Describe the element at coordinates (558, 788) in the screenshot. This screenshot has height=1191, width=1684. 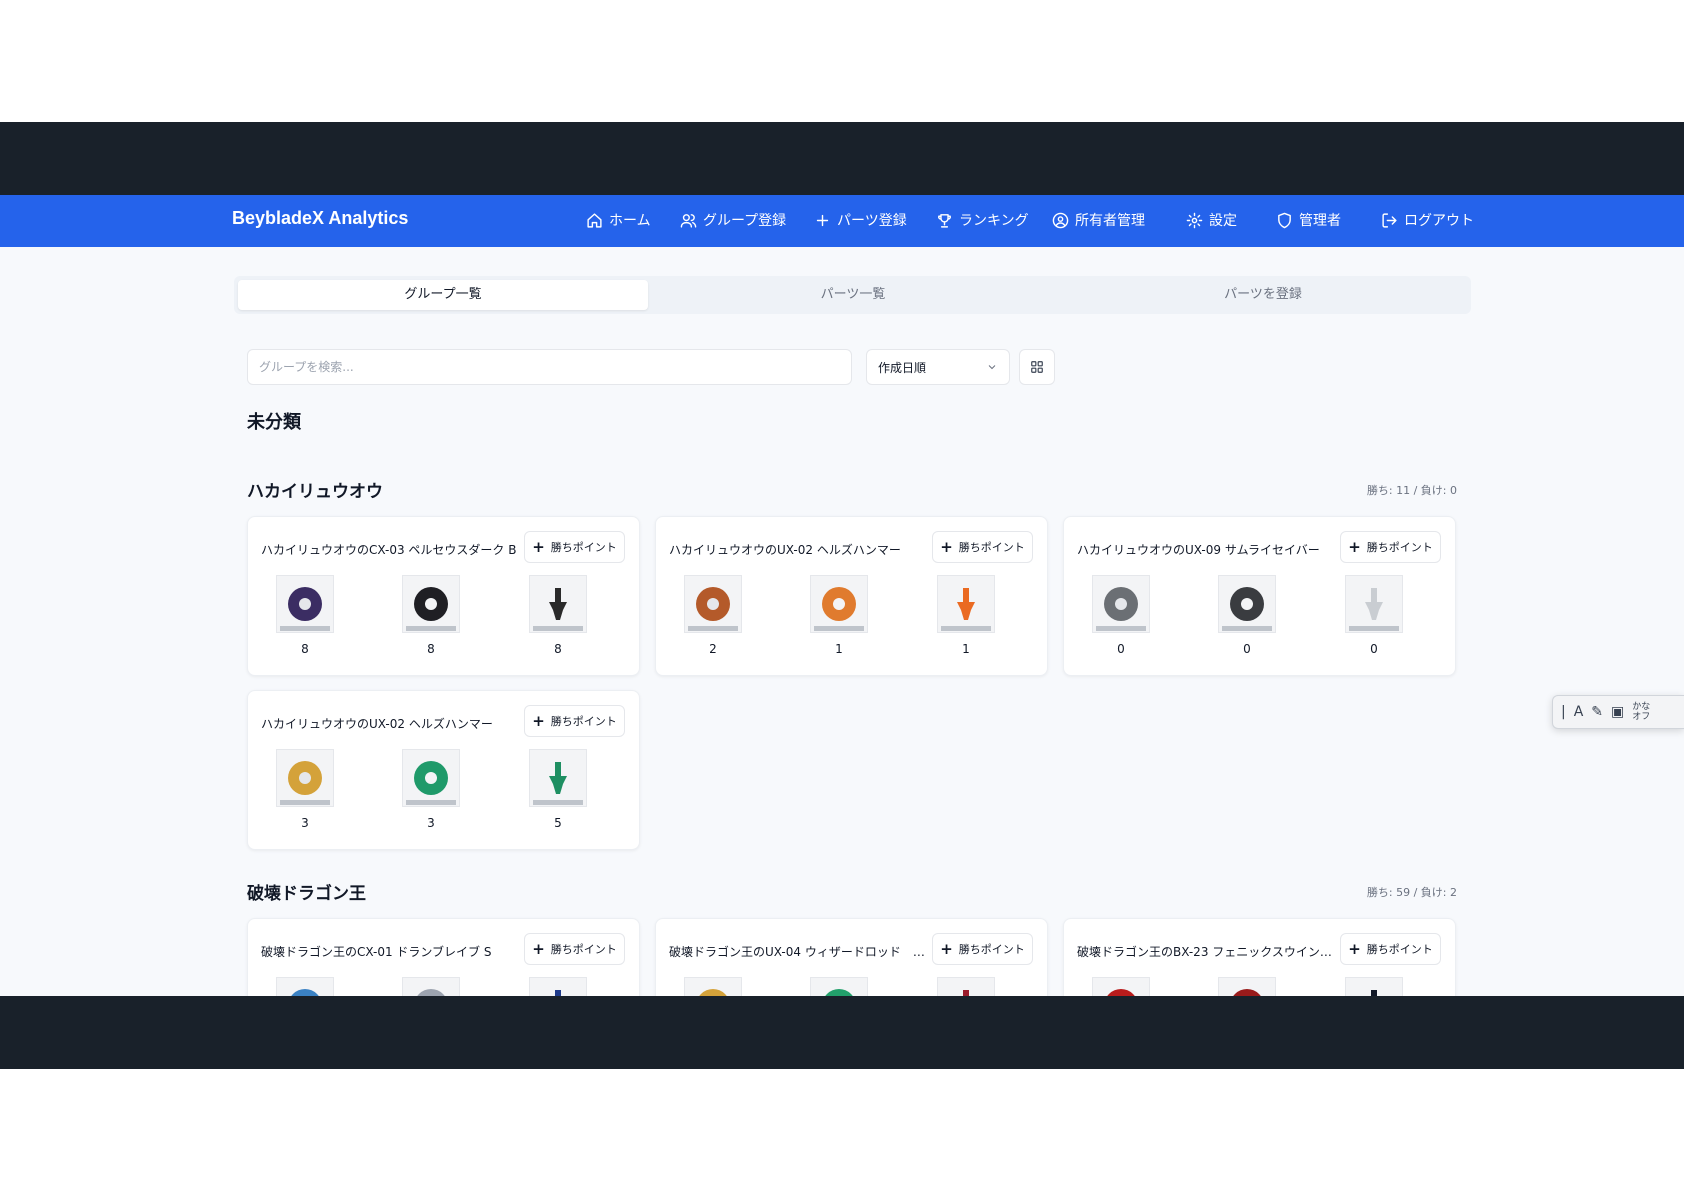
I see `part-item: ✓5` at that location.